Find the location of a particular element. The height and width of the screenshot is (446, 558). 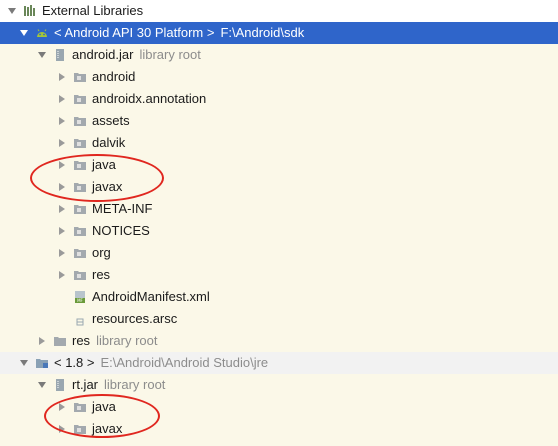

svg-text: MF is located at coordinates (80, 300).